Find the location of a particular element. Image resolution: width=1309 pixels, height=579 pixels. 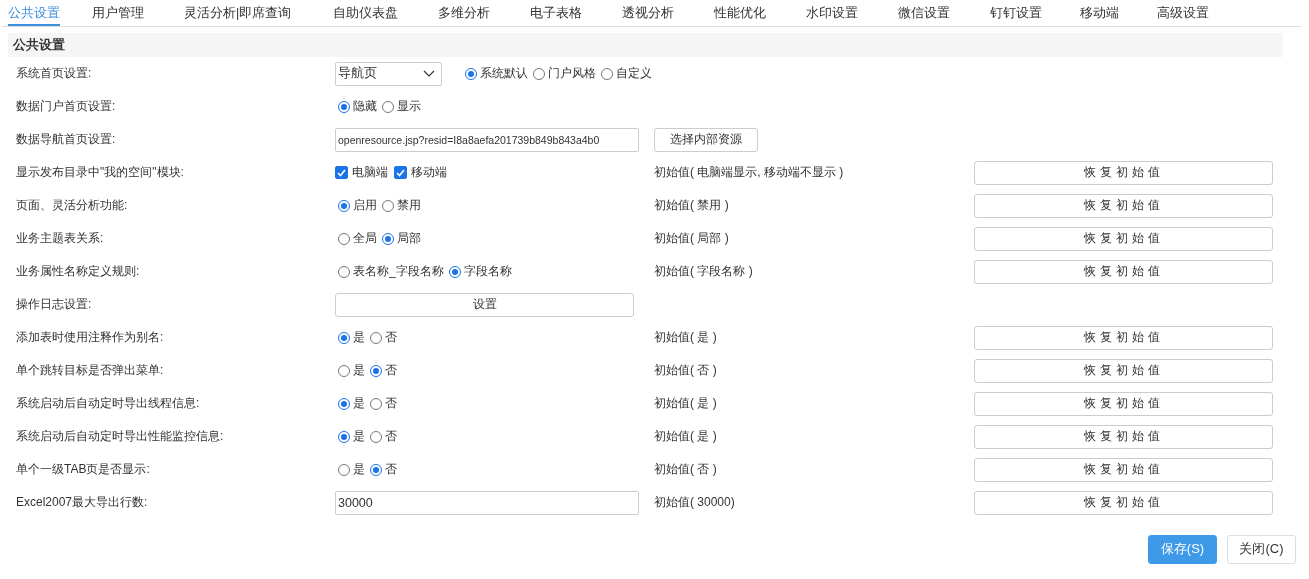

setting-label: 单个跳转目标是否弹出菜单: is located at coordinates (90, 370).